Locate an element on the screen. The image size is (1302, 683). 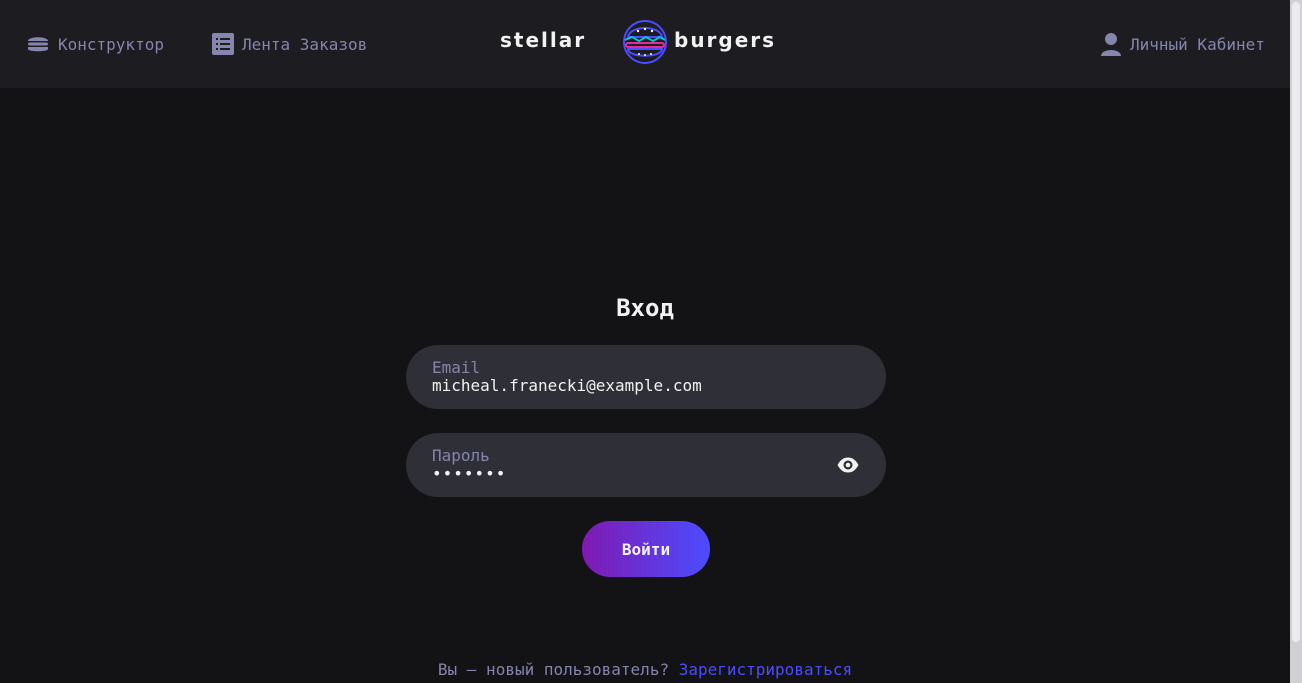
page-title: Вход is located at coordinates (645, 308).